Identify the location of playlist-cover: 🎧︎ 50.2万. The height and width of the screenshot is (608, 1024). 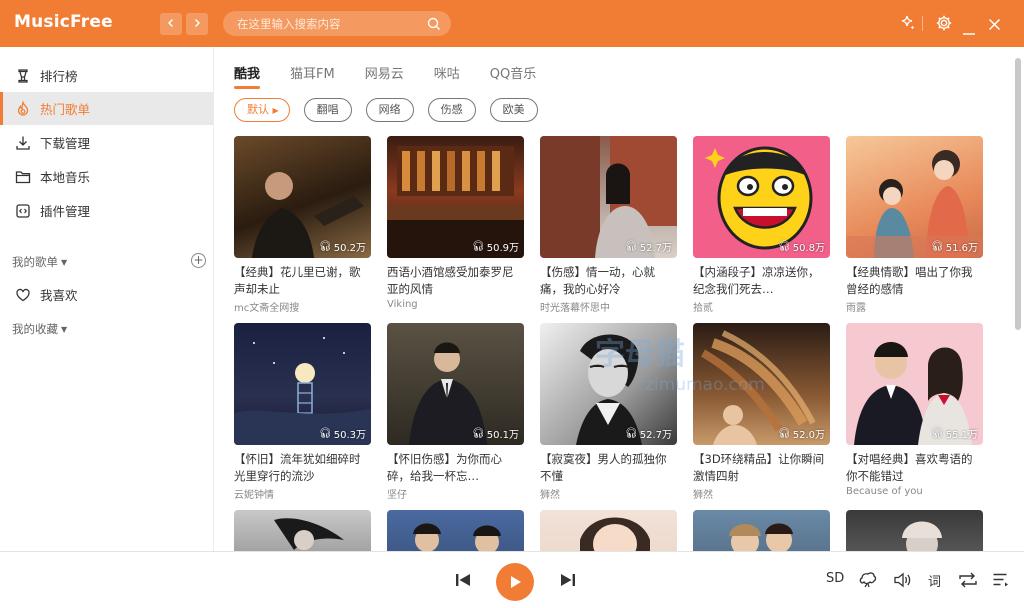
(302, 197).